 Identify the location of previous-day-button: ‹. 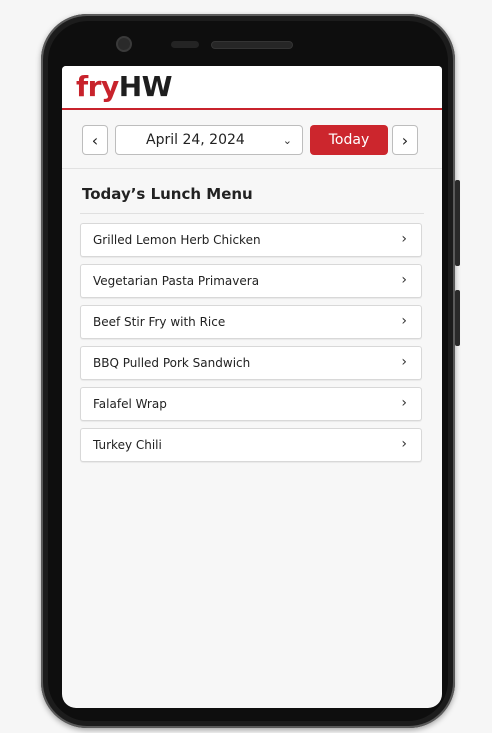
(95, 140).